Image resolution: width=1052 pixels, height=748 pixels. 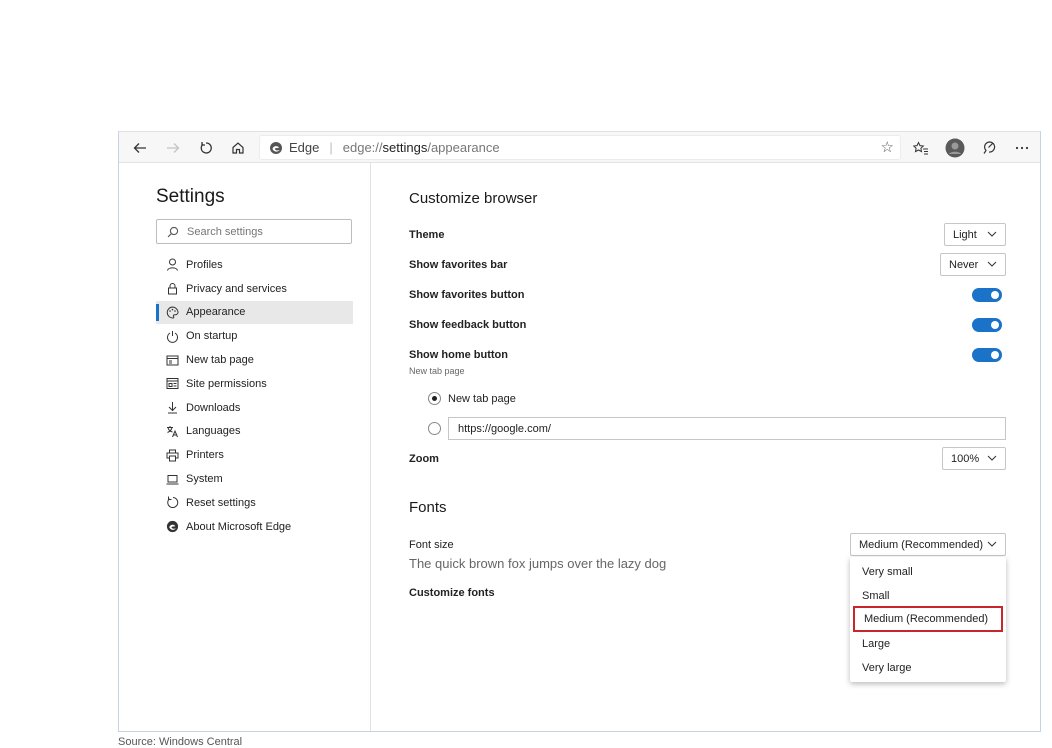 I want to click on refresh-button, so click(x=206, y=148).